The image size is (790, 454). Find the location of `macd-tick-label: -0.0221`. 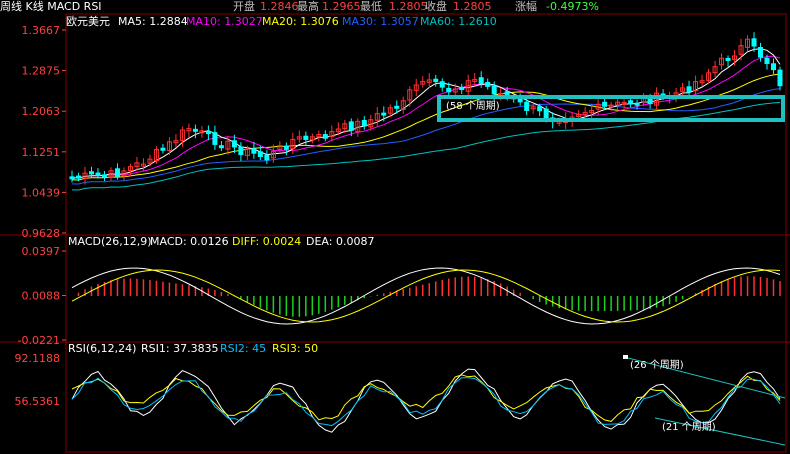

macd-tick-label: -0.0221 is located at coordinates (39, 340).